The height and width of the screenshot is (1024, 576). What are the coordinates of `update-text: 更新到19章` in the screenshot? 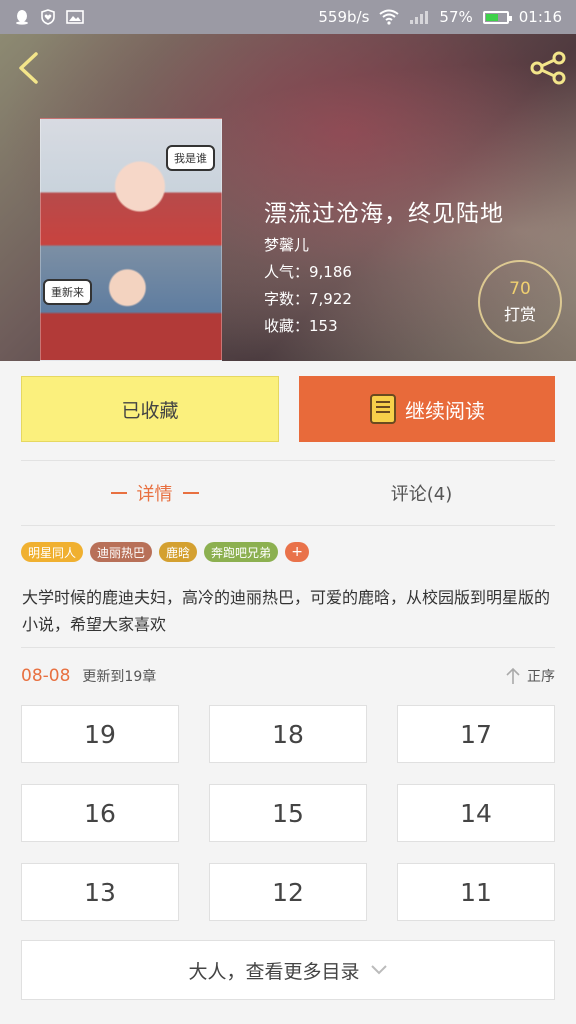 It's located at (119, 677).